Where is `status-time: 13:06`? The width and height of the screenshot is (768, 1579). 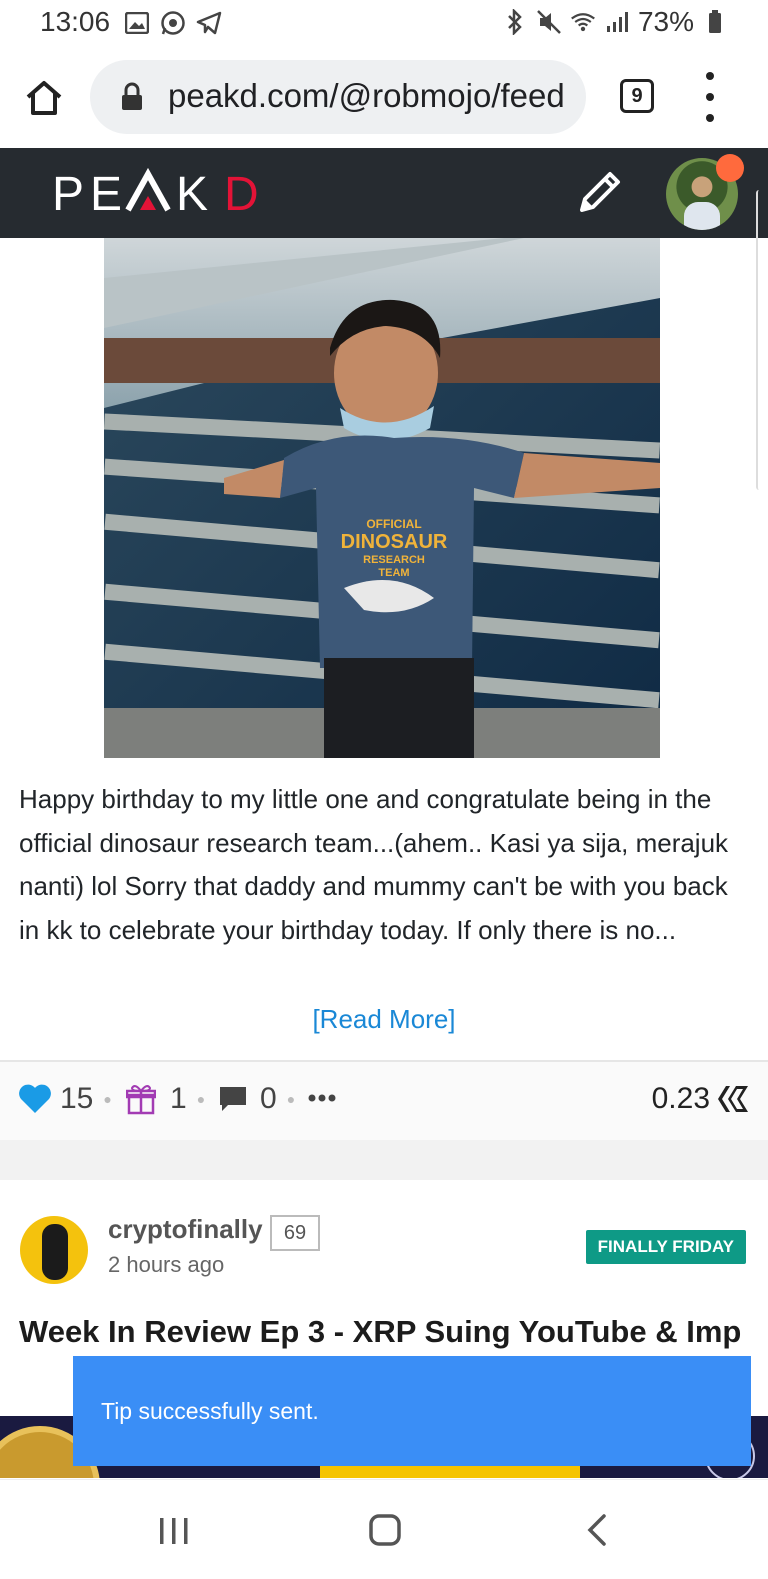
status-time: 13:06 is located at coordinates (75, 21).